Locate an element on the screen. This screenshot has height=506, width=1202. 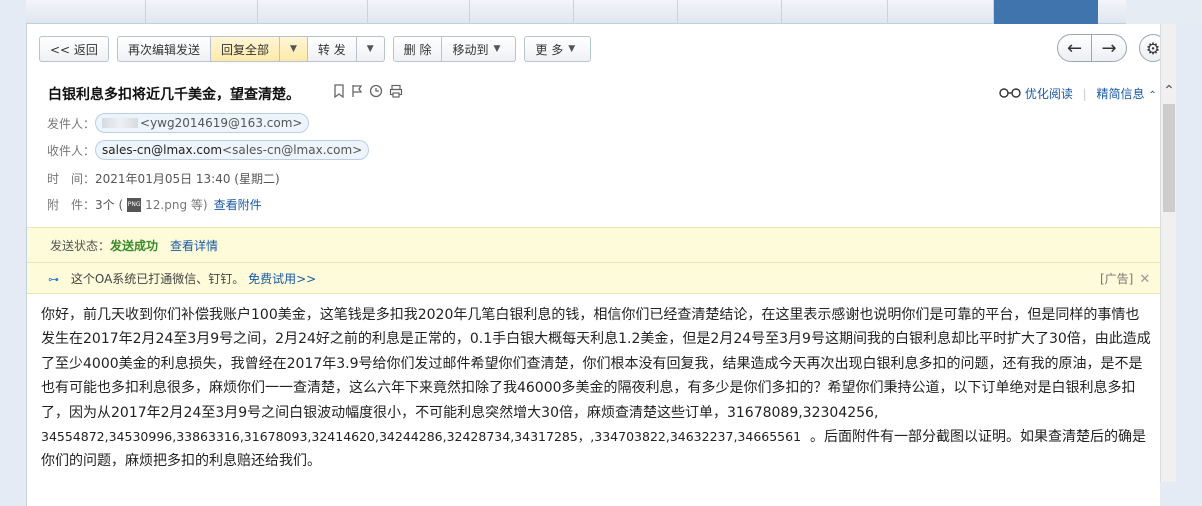
time-label: 时 间： is located at coordinates (71, 179).